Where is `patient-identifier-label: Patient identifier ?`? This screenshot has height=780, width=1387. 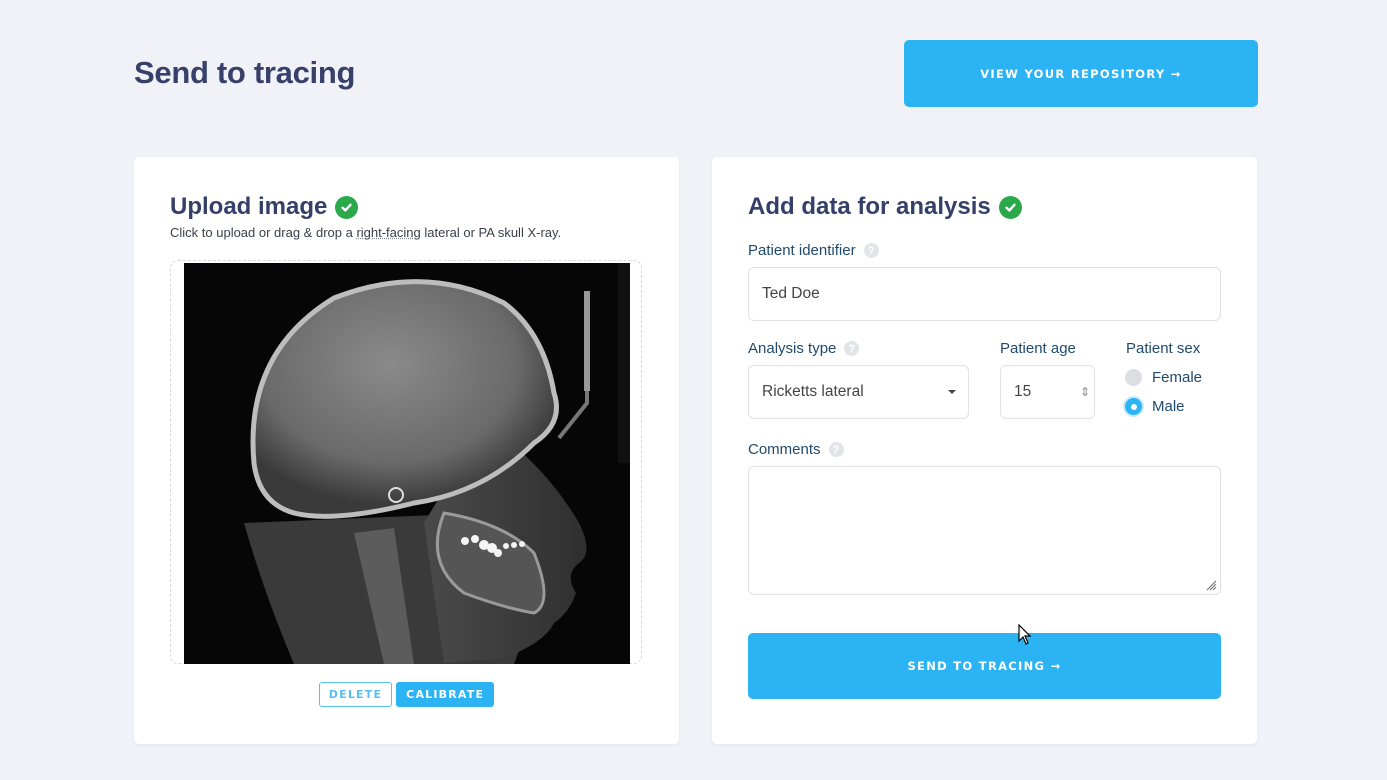 patient-identifier-label: Patient identifier ? is located at coordinates (813, 250).